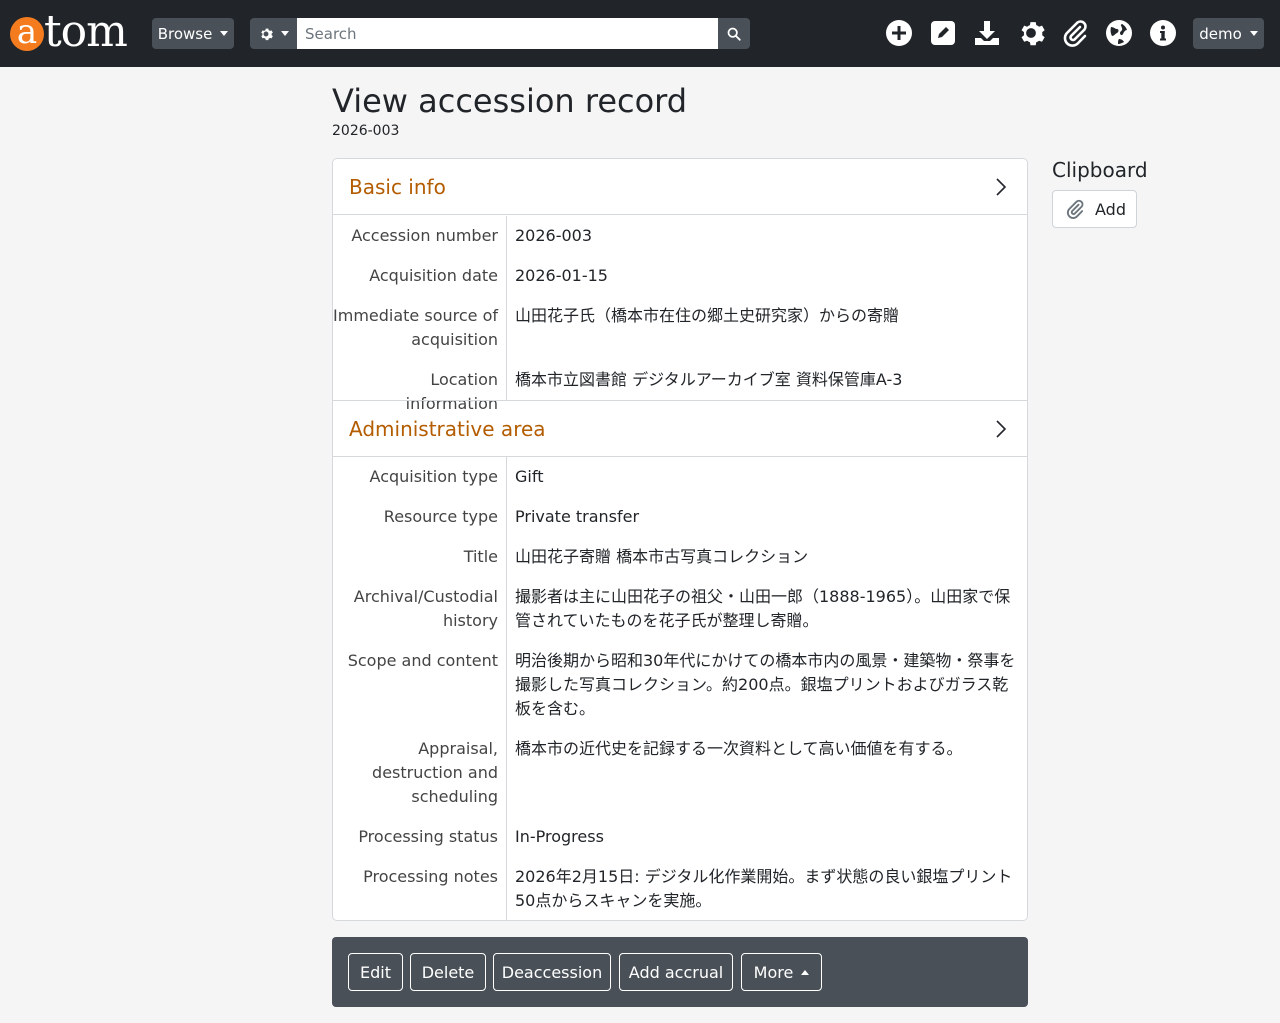 The width and height of the screenshot is (1280, 1023). Describe the element at coordinates (1100, 170) in the screenshot. I see `clipboard-title: Clipboard` at that location.